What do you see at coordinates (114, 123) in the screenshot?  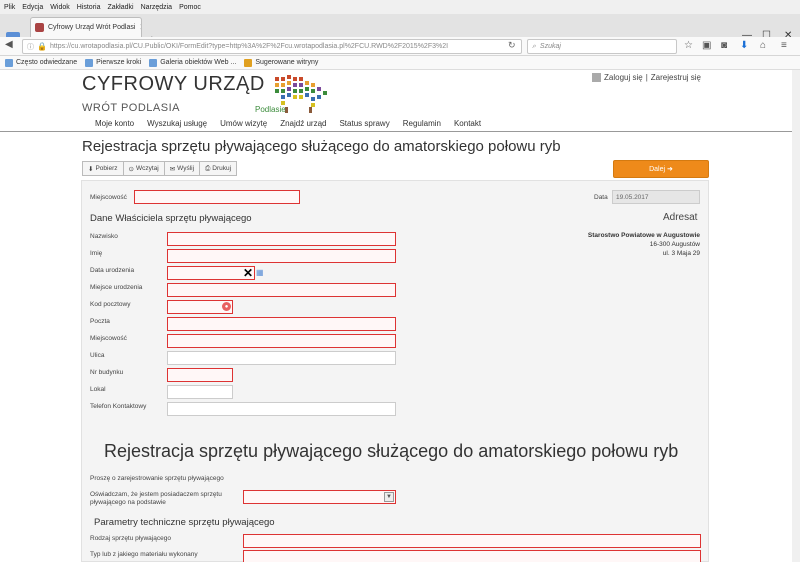 I see `nav-my-account: Moje konto` at bounding box center [114, 123].